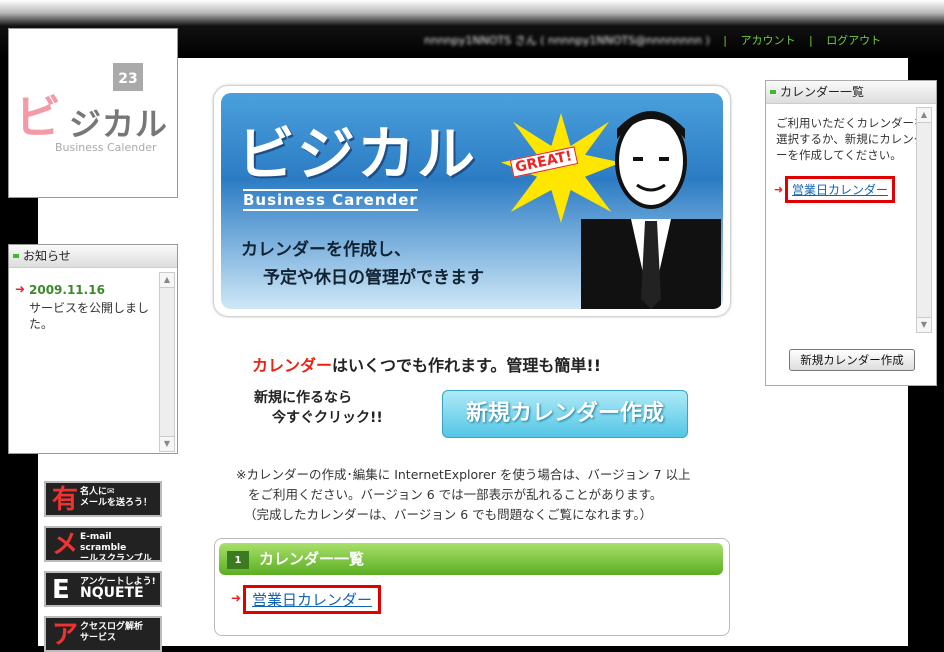 This screenshot has height=652, width=944. What do you see at coordinates (93, 256) in the screenshot?
I see `news-title: お知らせ` at bounding box center [93, 256].